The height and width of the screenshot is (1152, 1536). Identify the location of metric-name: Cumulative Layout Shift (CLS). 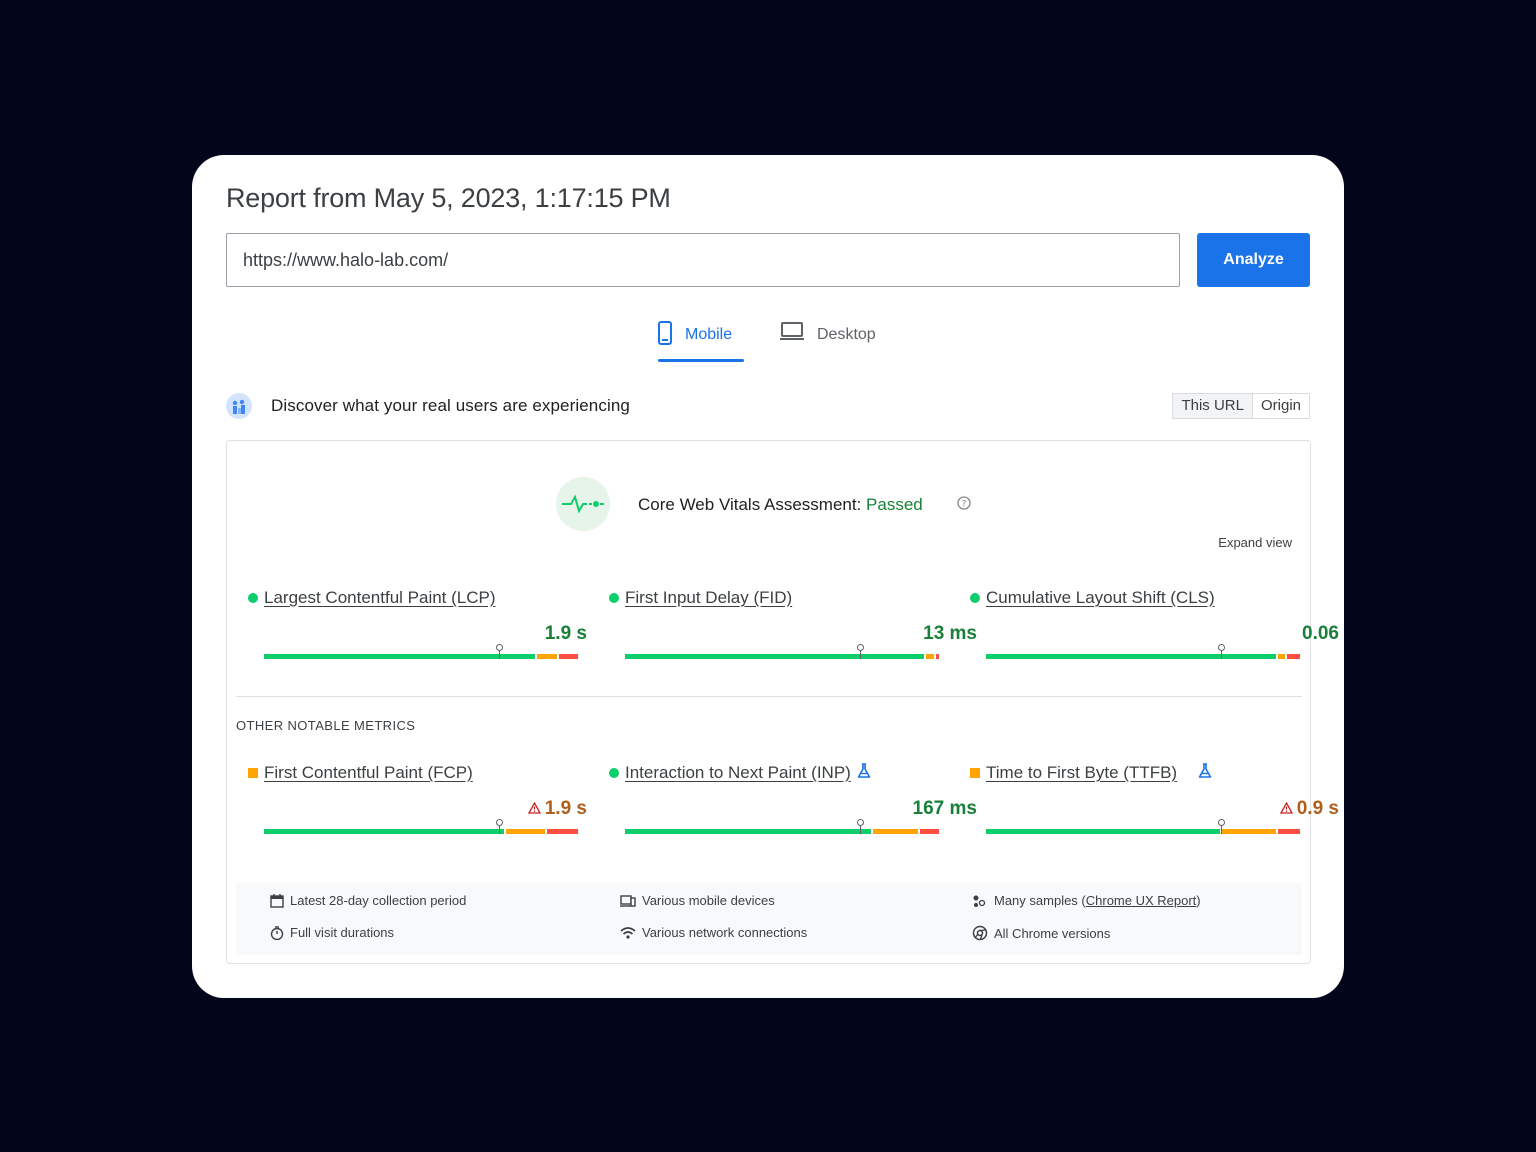
(1100, 598).